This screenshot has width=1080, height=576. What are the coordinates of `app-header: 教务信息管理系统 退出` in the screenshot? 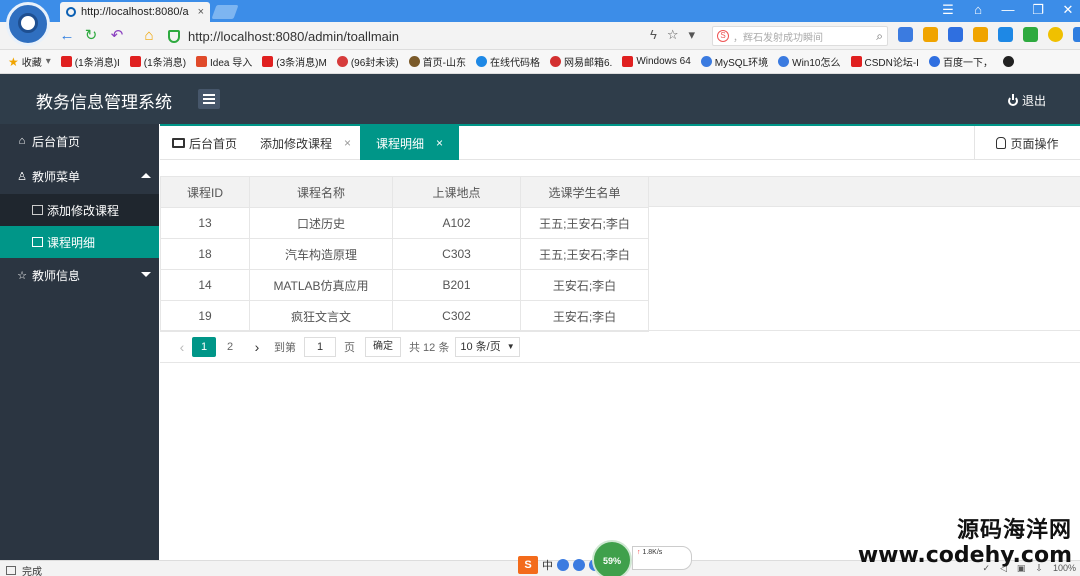 It's located at (540, 99).